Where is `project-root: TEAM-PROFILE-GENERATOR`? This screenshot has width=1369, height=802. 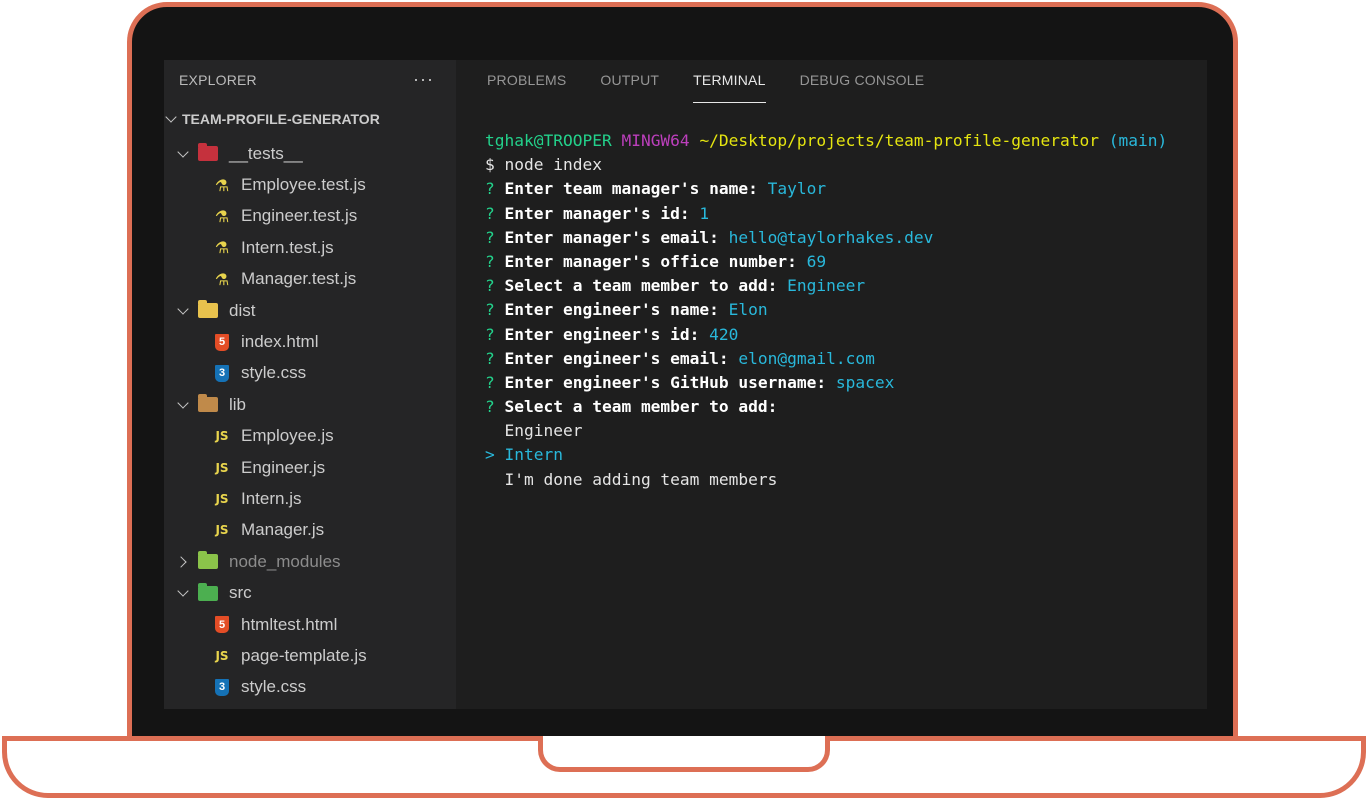 project-root: TEAM-PROFILE-GENERATOR is located at coordinates (310, 119).